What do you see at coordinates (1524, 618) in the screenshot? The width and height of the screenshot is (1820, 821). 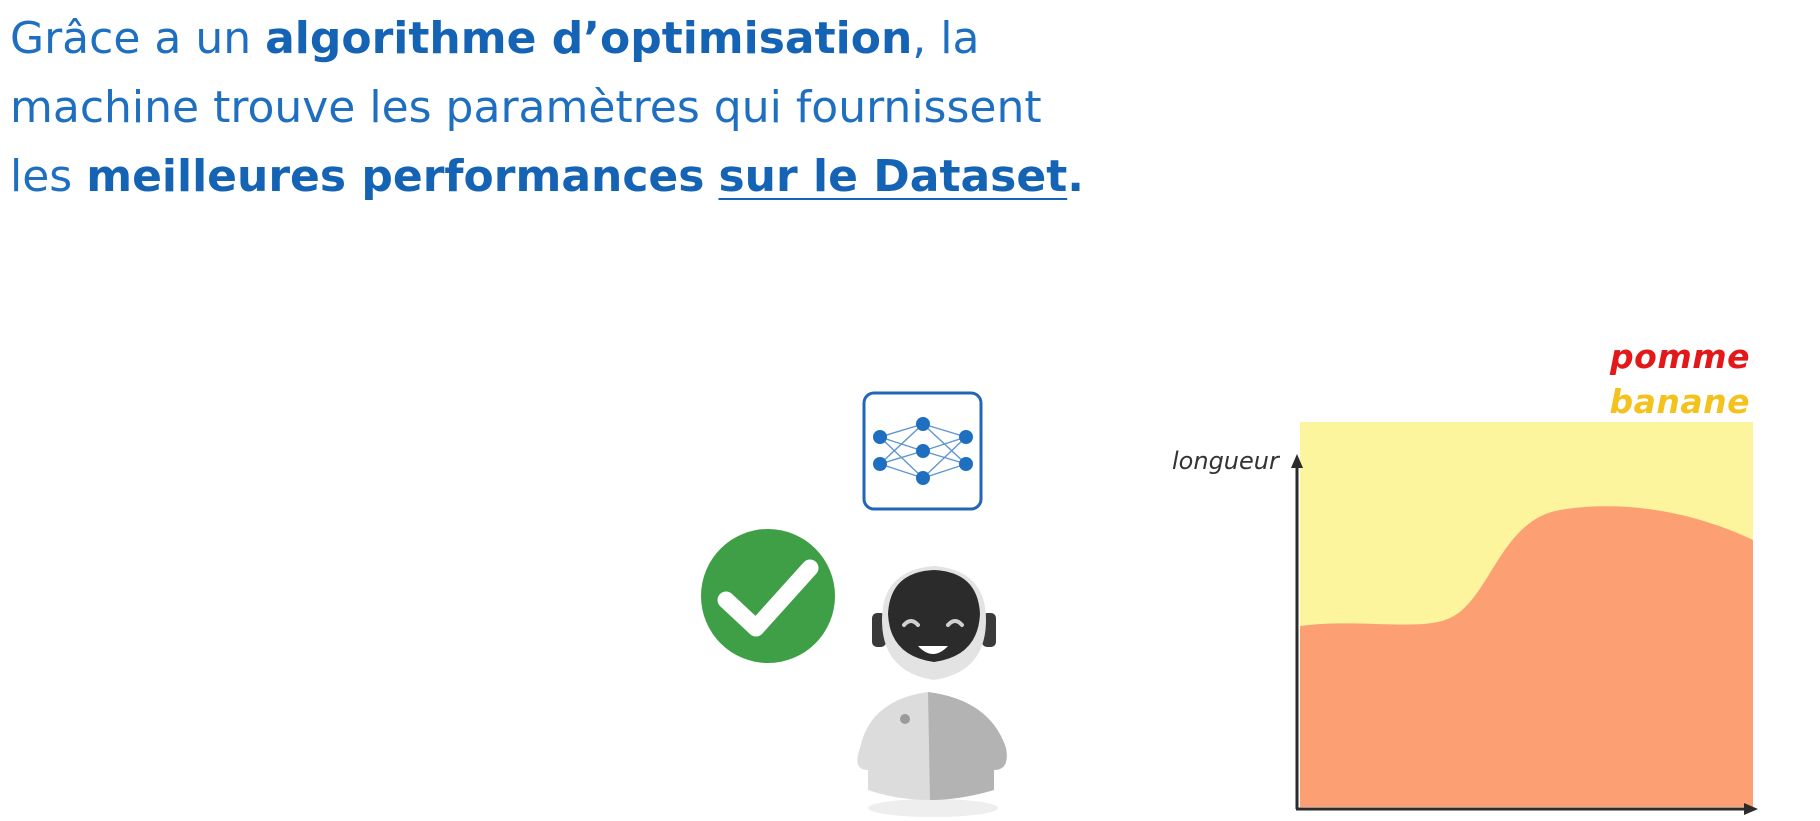 I see `classification-chart` at bounding box center [1524, 618].